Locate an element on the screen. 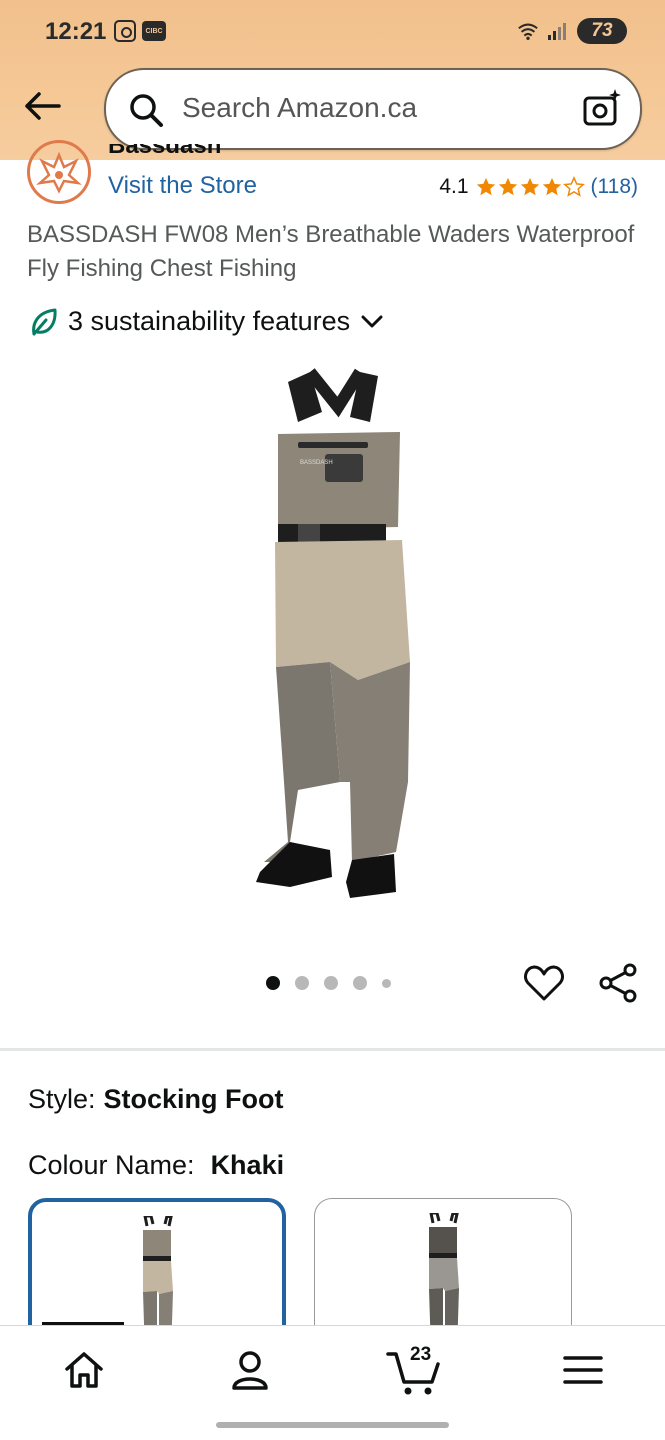 This screenshot has height=1440, width=665. sustainability-features-toggle: 3 sustainability features is located at coordinates (207, 321).